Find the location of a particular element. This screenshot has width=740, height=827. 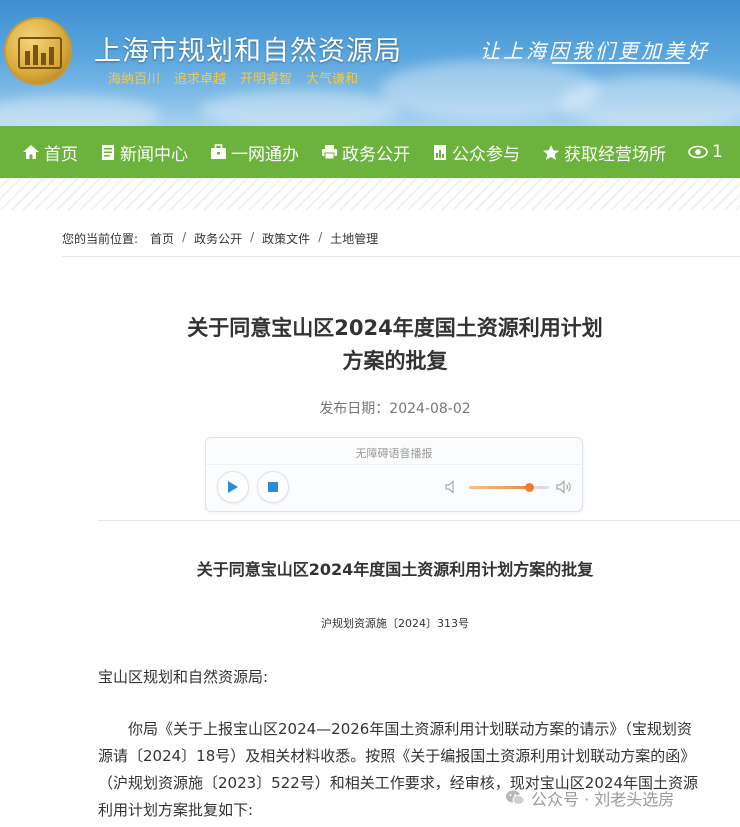

volume-slider-handle is located at coordinates (529, 487).